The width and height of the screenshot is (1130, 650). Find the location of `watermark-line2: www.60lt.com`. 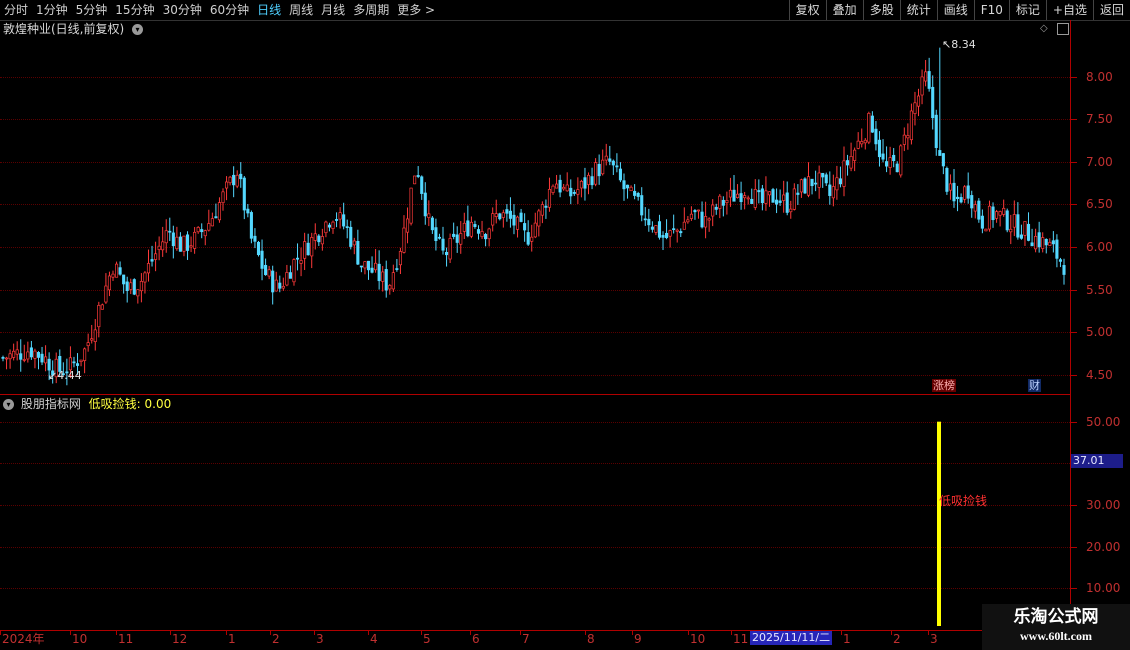

watermark-line2: www.60lt.com is located at coordinates (1056, 636).